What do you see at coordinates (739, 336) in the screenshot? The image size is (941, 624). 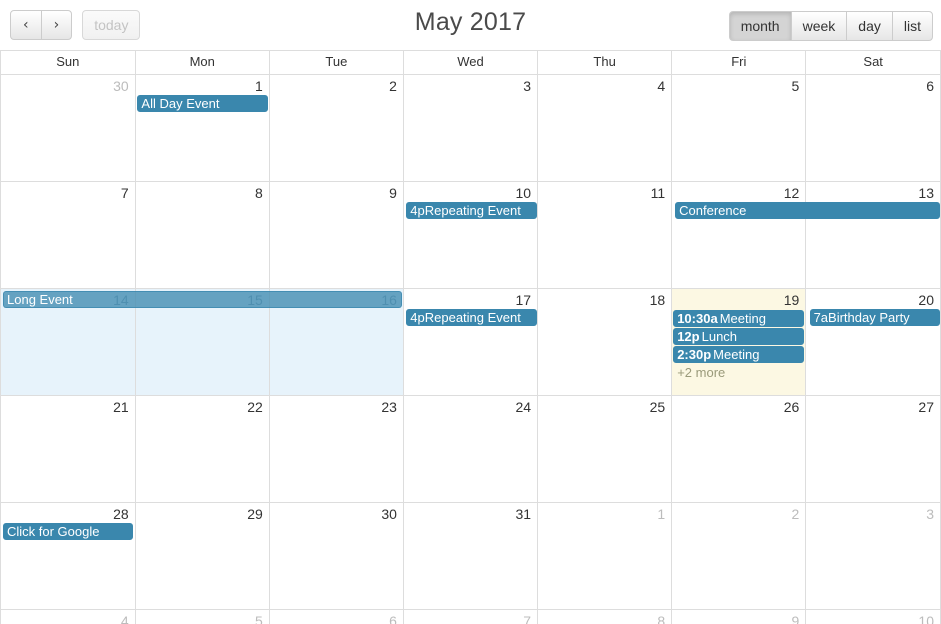 I see `calendar-event: 12p Lunch` at bounding box center [739, 336].